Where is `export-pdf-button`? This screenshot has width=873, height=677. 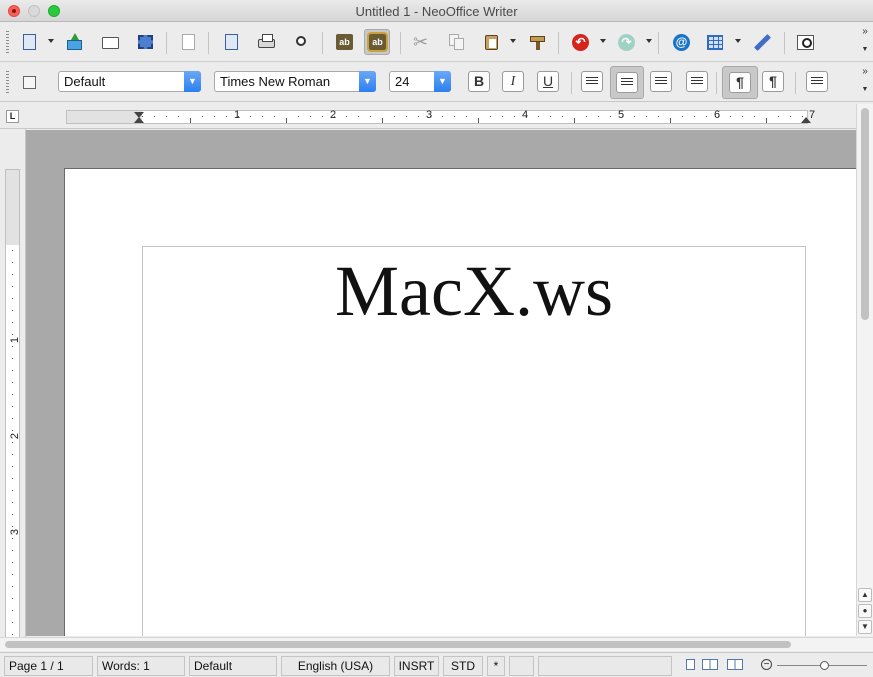 export-pdf-button is located at coordinates (231, 42).